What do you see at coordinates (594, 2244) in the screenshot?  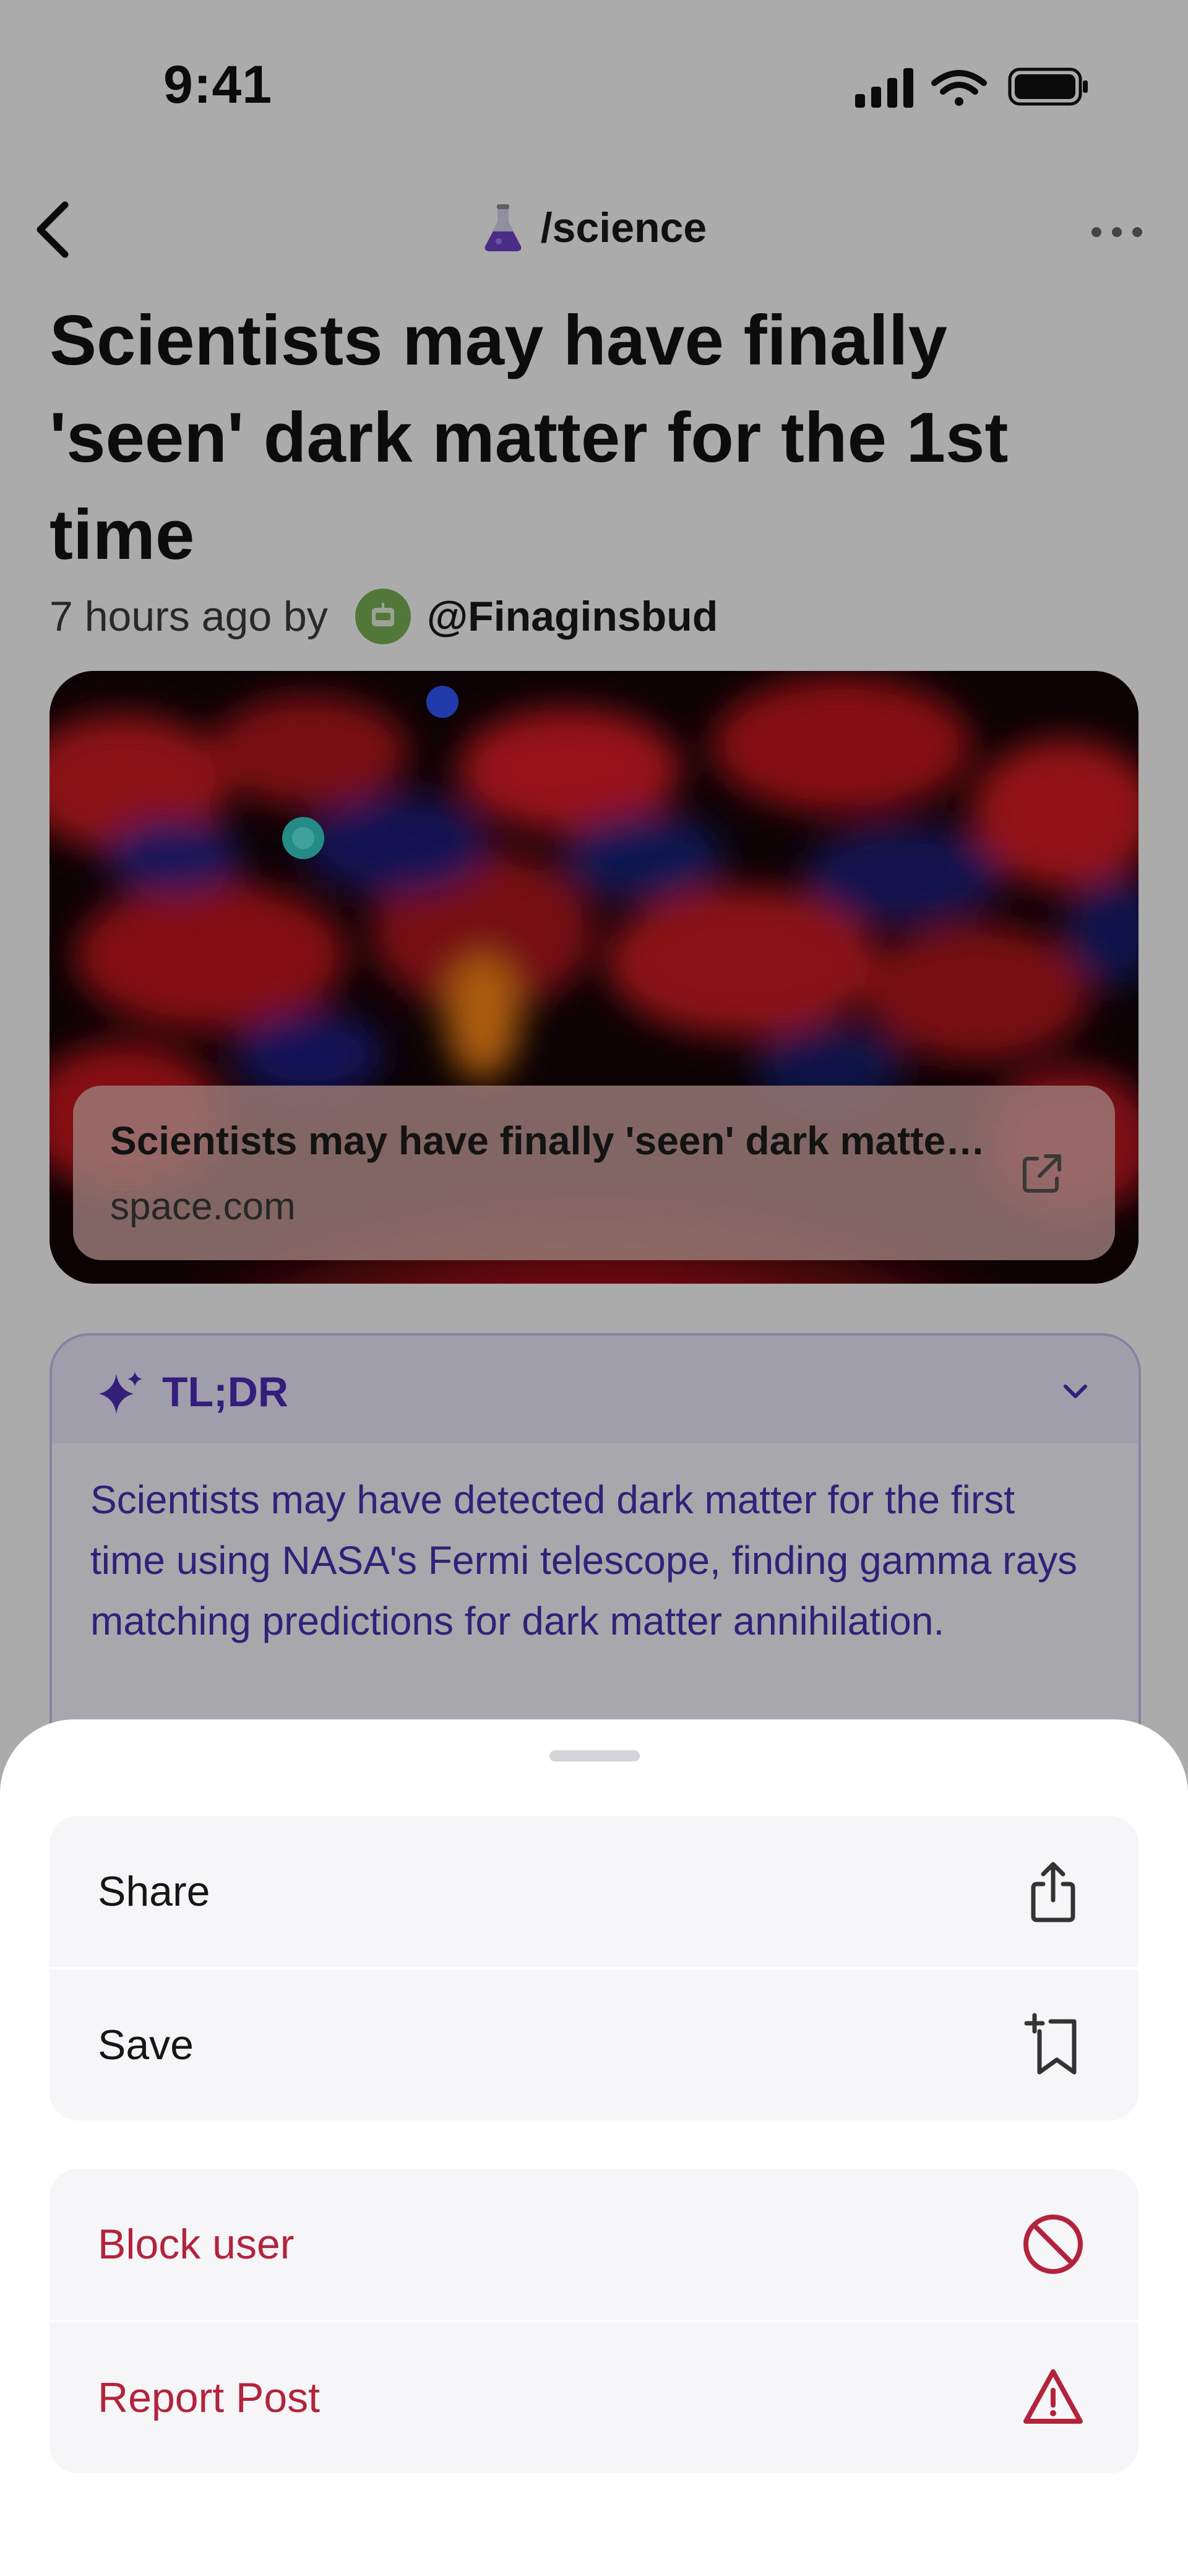 I see `block-user-button: Block user` at bounding box center [594, 2244].